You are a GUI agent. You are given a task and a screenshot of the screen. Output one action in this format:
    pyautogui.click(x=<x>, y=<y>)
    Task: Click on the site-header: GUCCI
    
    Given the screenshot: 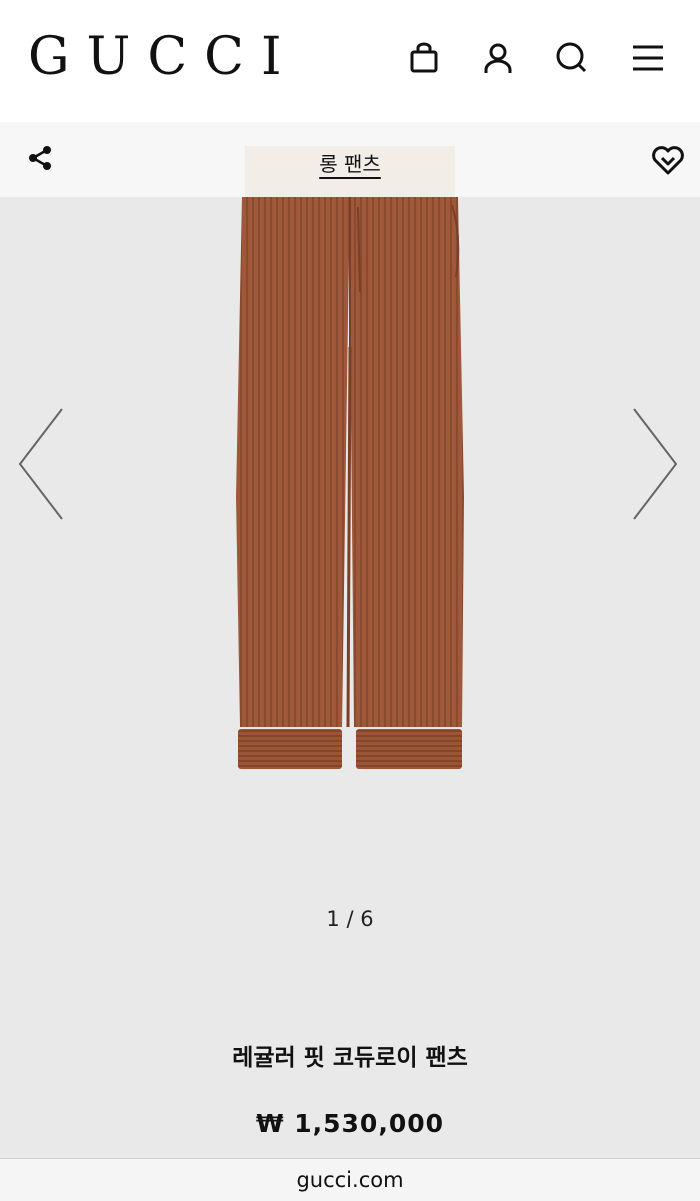 What is the action you would take?
    pyautogui.click(x=350, y=61)
    